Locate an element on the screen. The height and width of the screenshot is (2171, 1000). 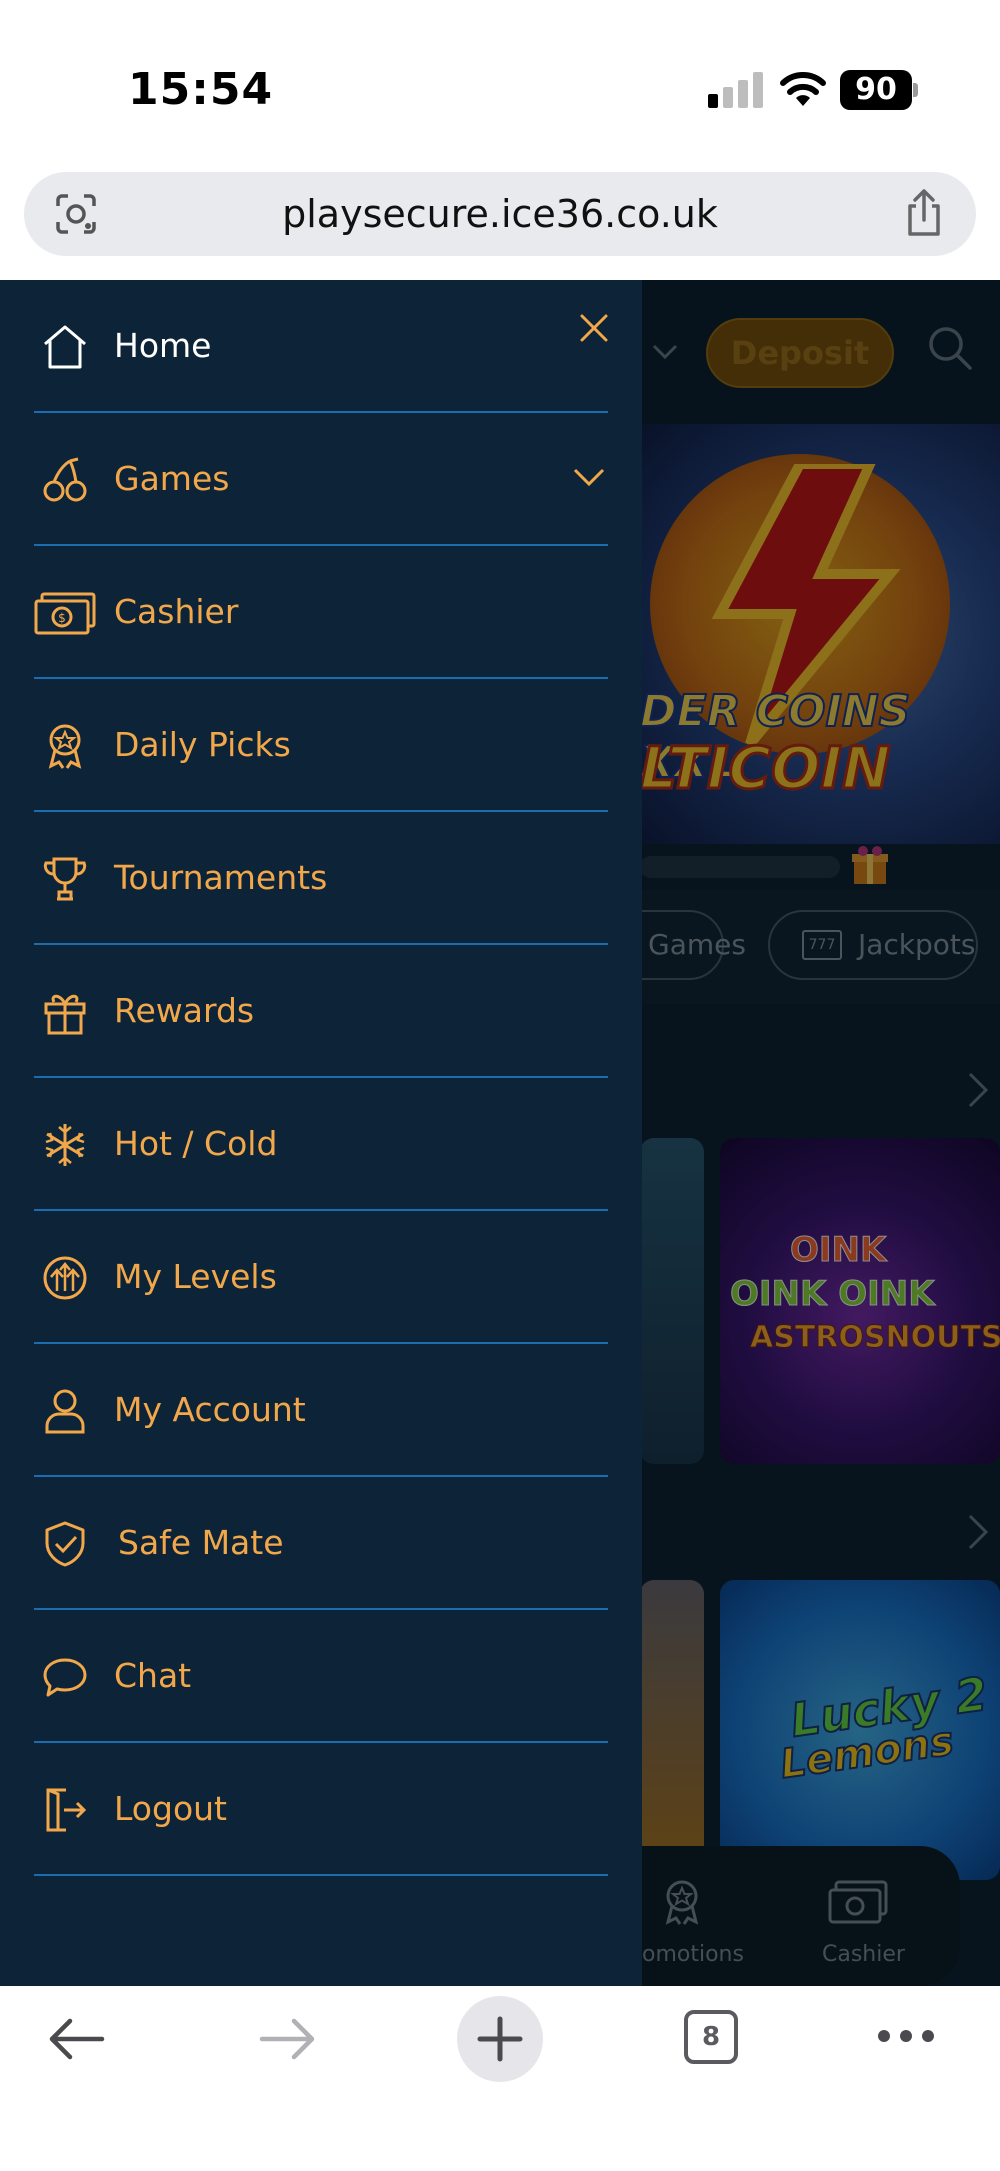
url-text: playsecure.ice36.co.uk is located at coordinates (500, 214).